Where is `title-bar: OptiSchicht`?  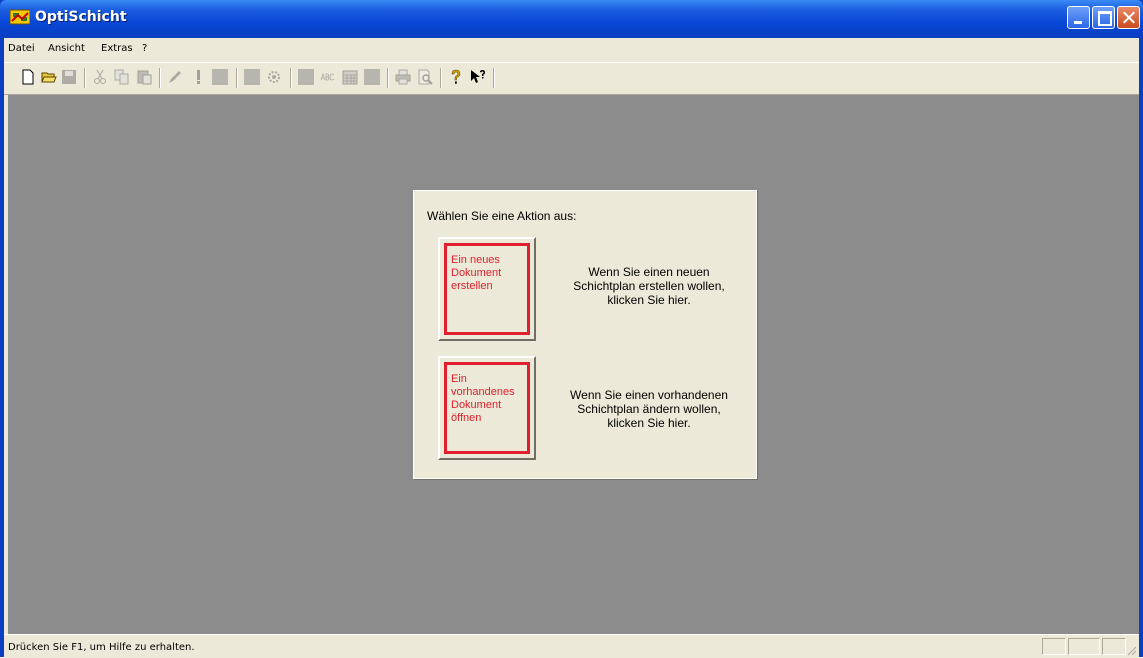 title-bar: OptiSchicht is located at coordinates (571, 19).